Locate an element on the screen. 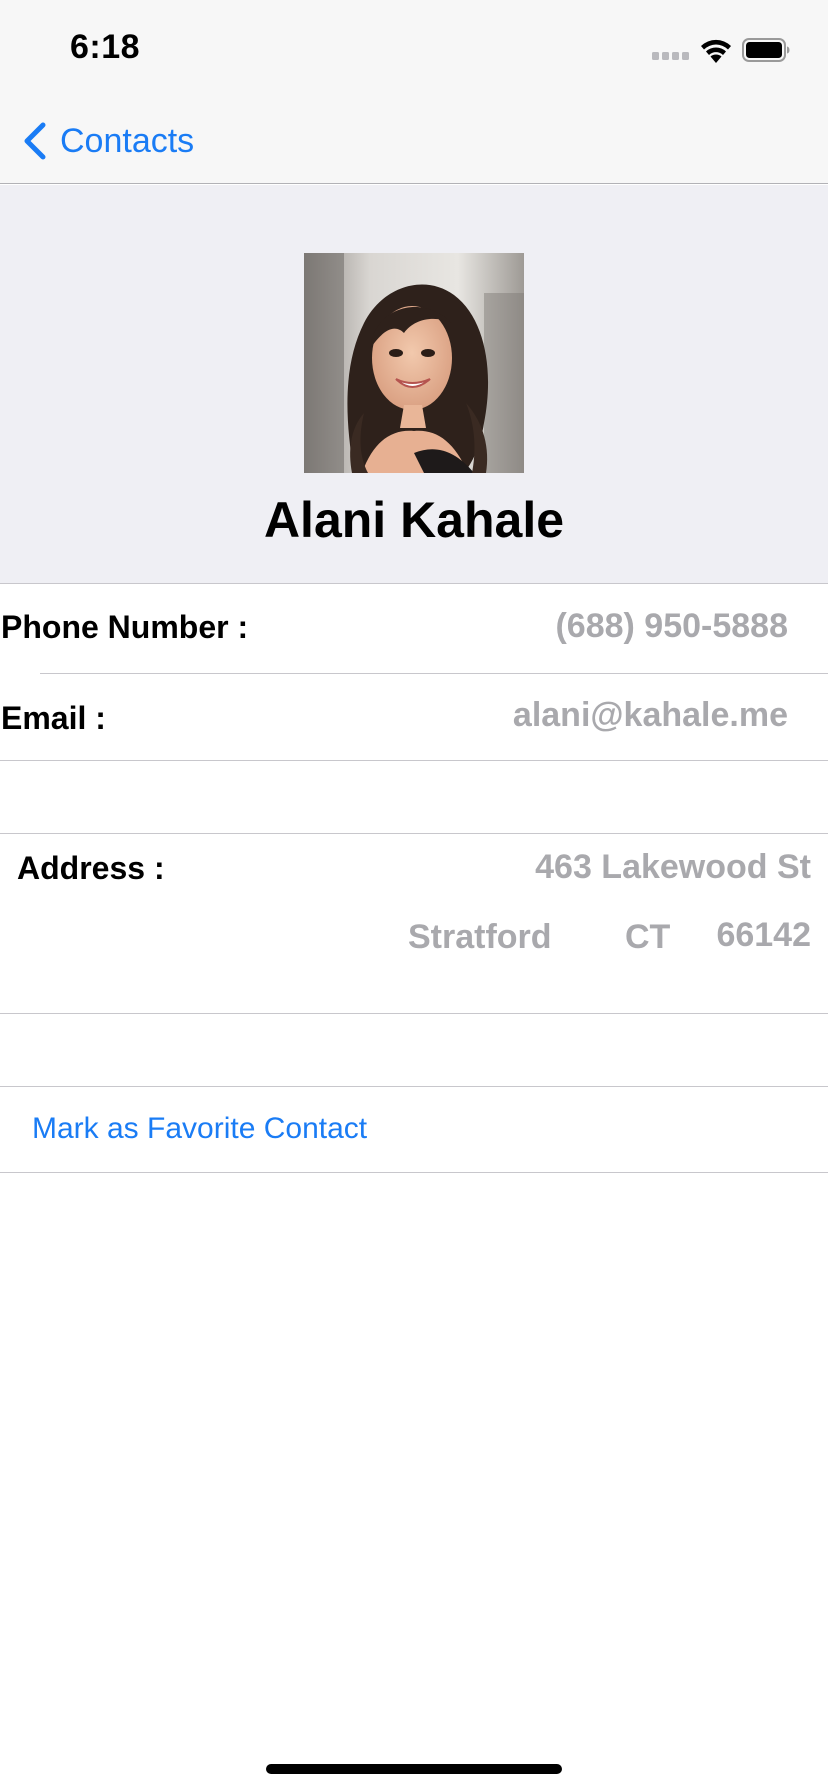 Image resolution: width=828 pixels, height=1792 pixels. avatar is located at coordinates (414, 363).